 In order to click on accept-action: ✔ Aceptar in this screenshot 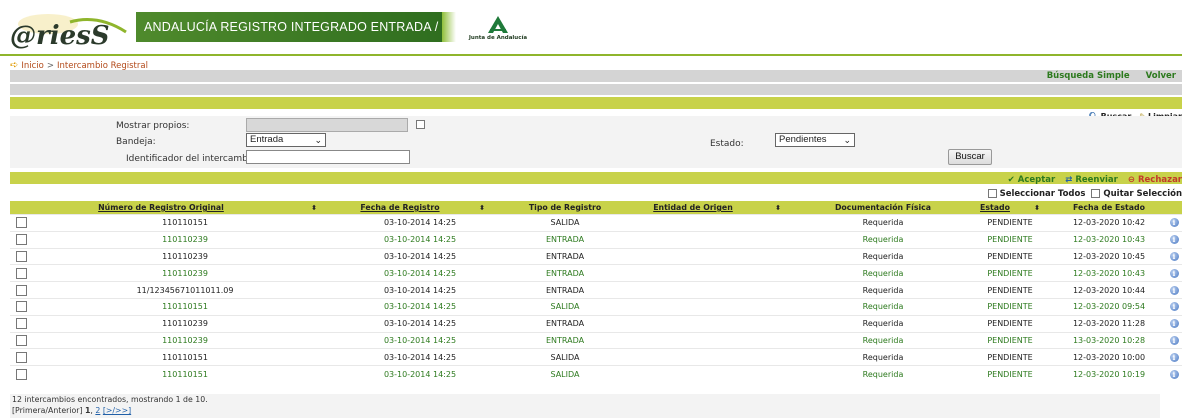, I will do `click(1032, 180)`.